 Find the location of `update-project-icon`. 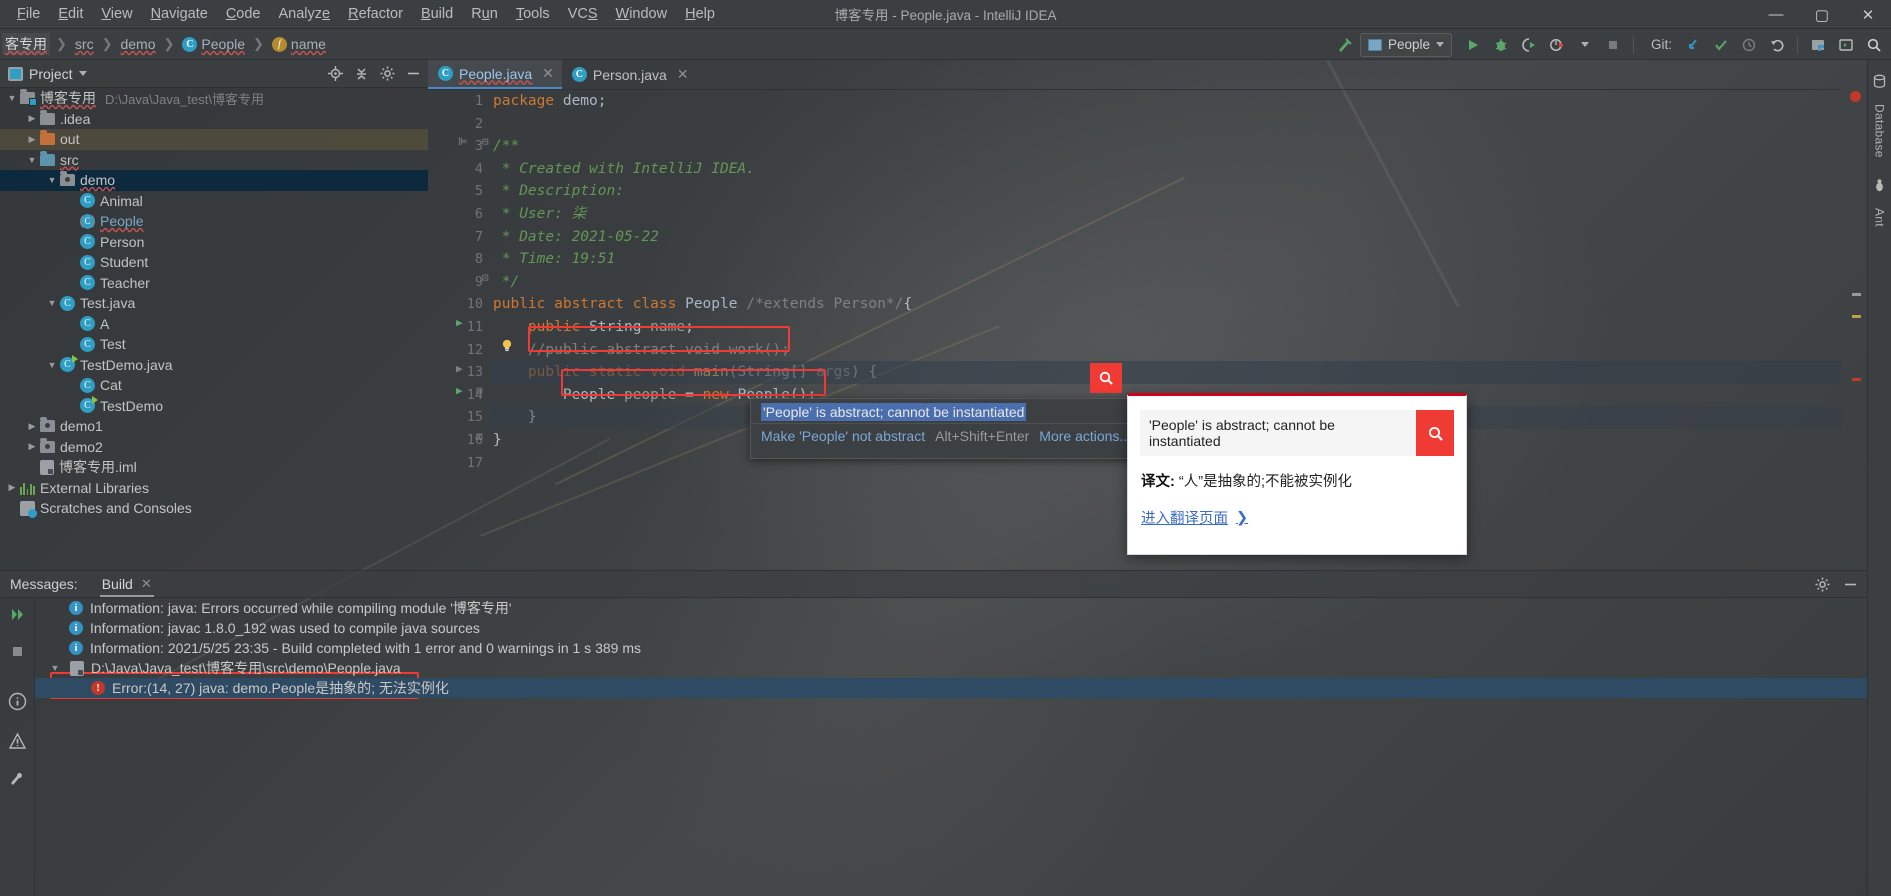

update-project-icon is located at coordinates (1693, 44).